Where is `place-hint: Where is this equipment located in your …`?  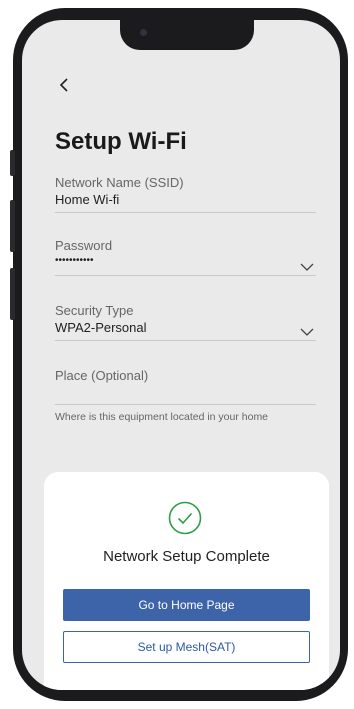 place-hint: Where is this equipment located in your … is located at coordinates (162, 417).